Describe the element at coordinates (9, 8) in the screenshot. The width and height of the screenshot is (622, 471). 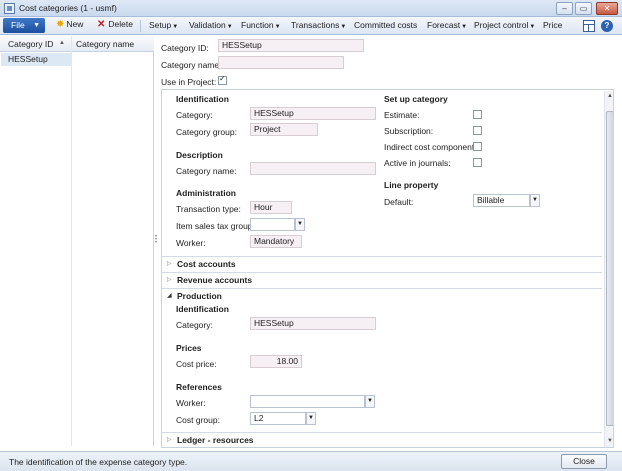
I see `app-icon` at that location.